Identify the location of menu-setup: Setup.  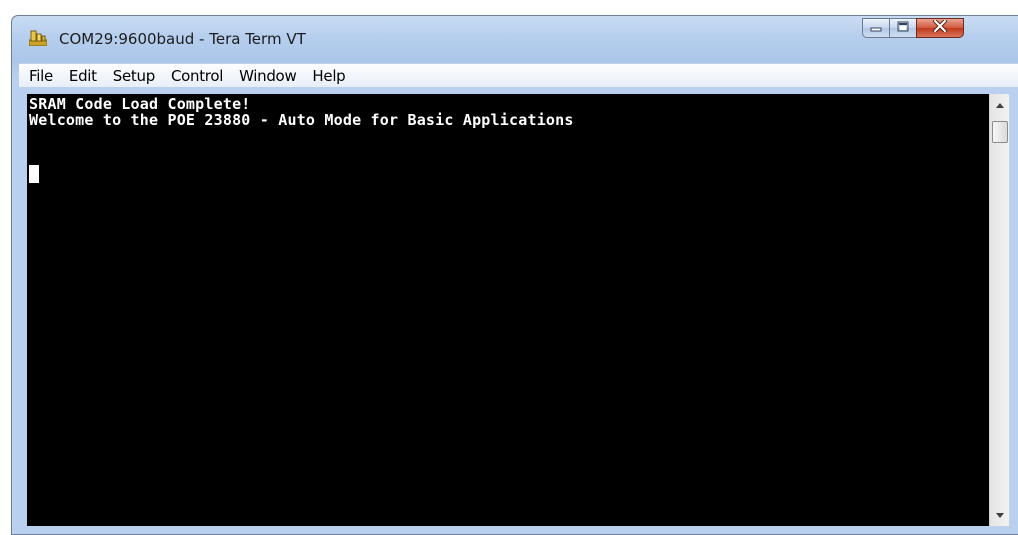
(134, 76).